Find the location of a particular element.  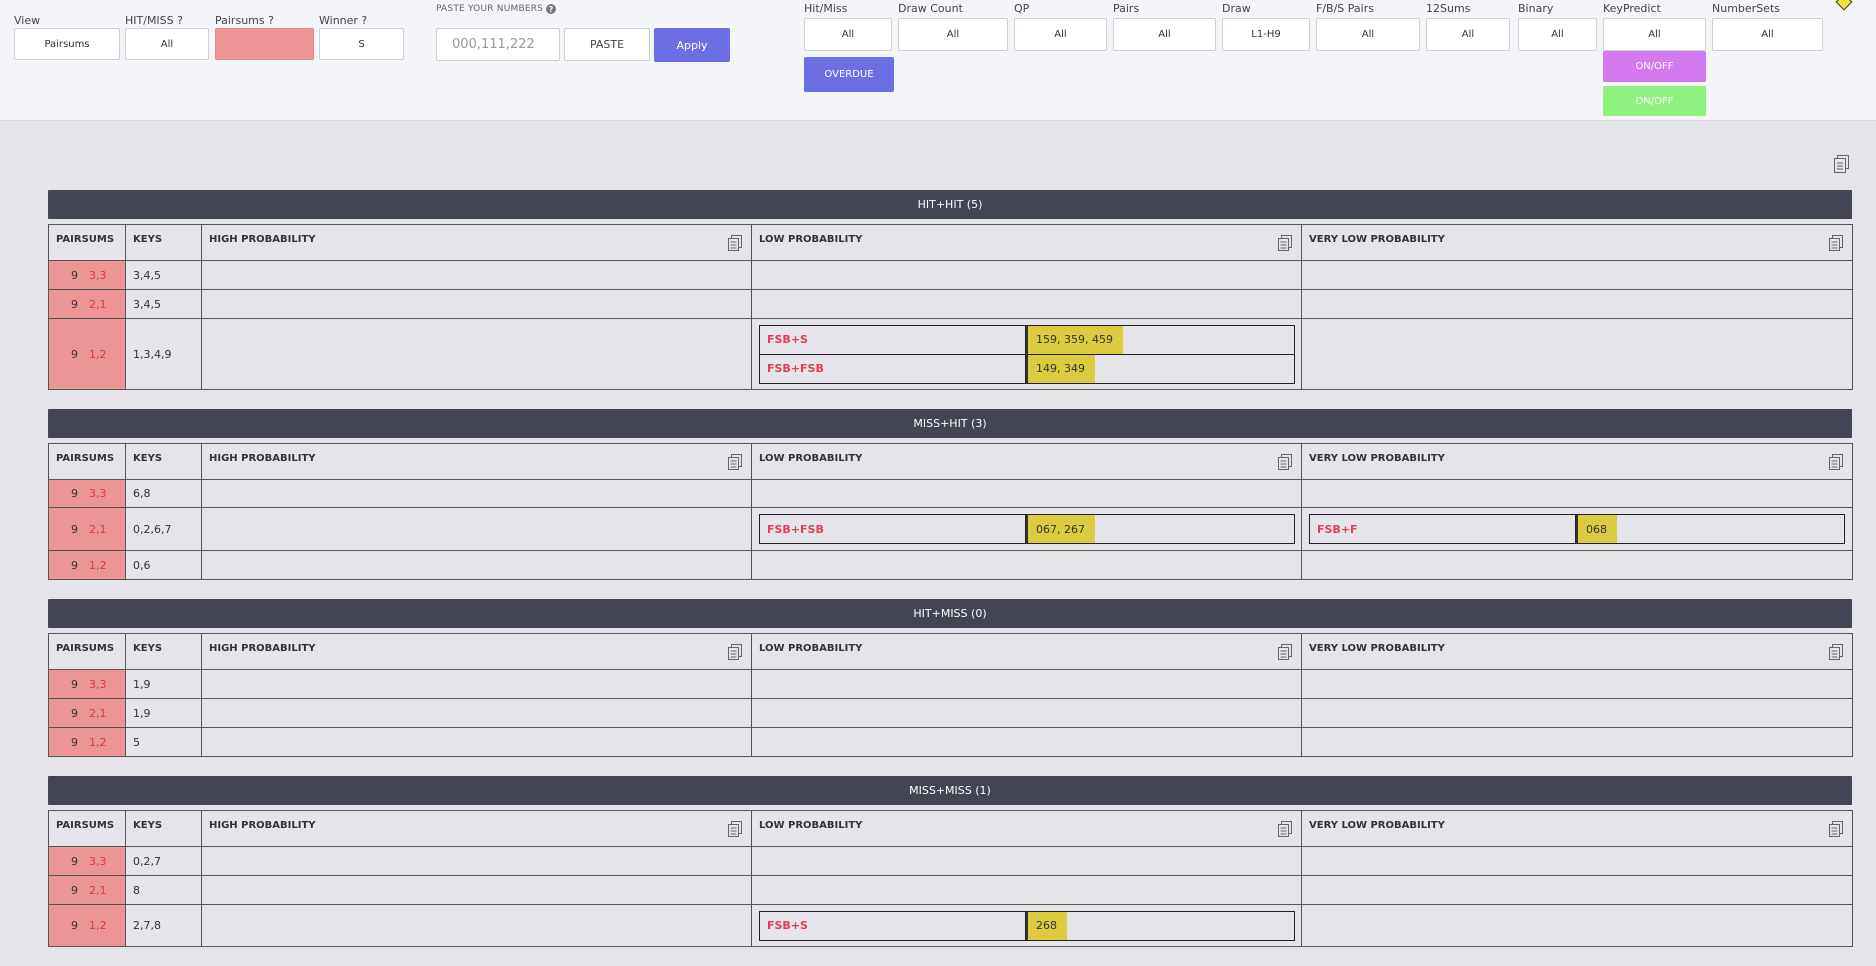

paste-numbers-input: 000,111,222 is located at coordinates (498, 44).